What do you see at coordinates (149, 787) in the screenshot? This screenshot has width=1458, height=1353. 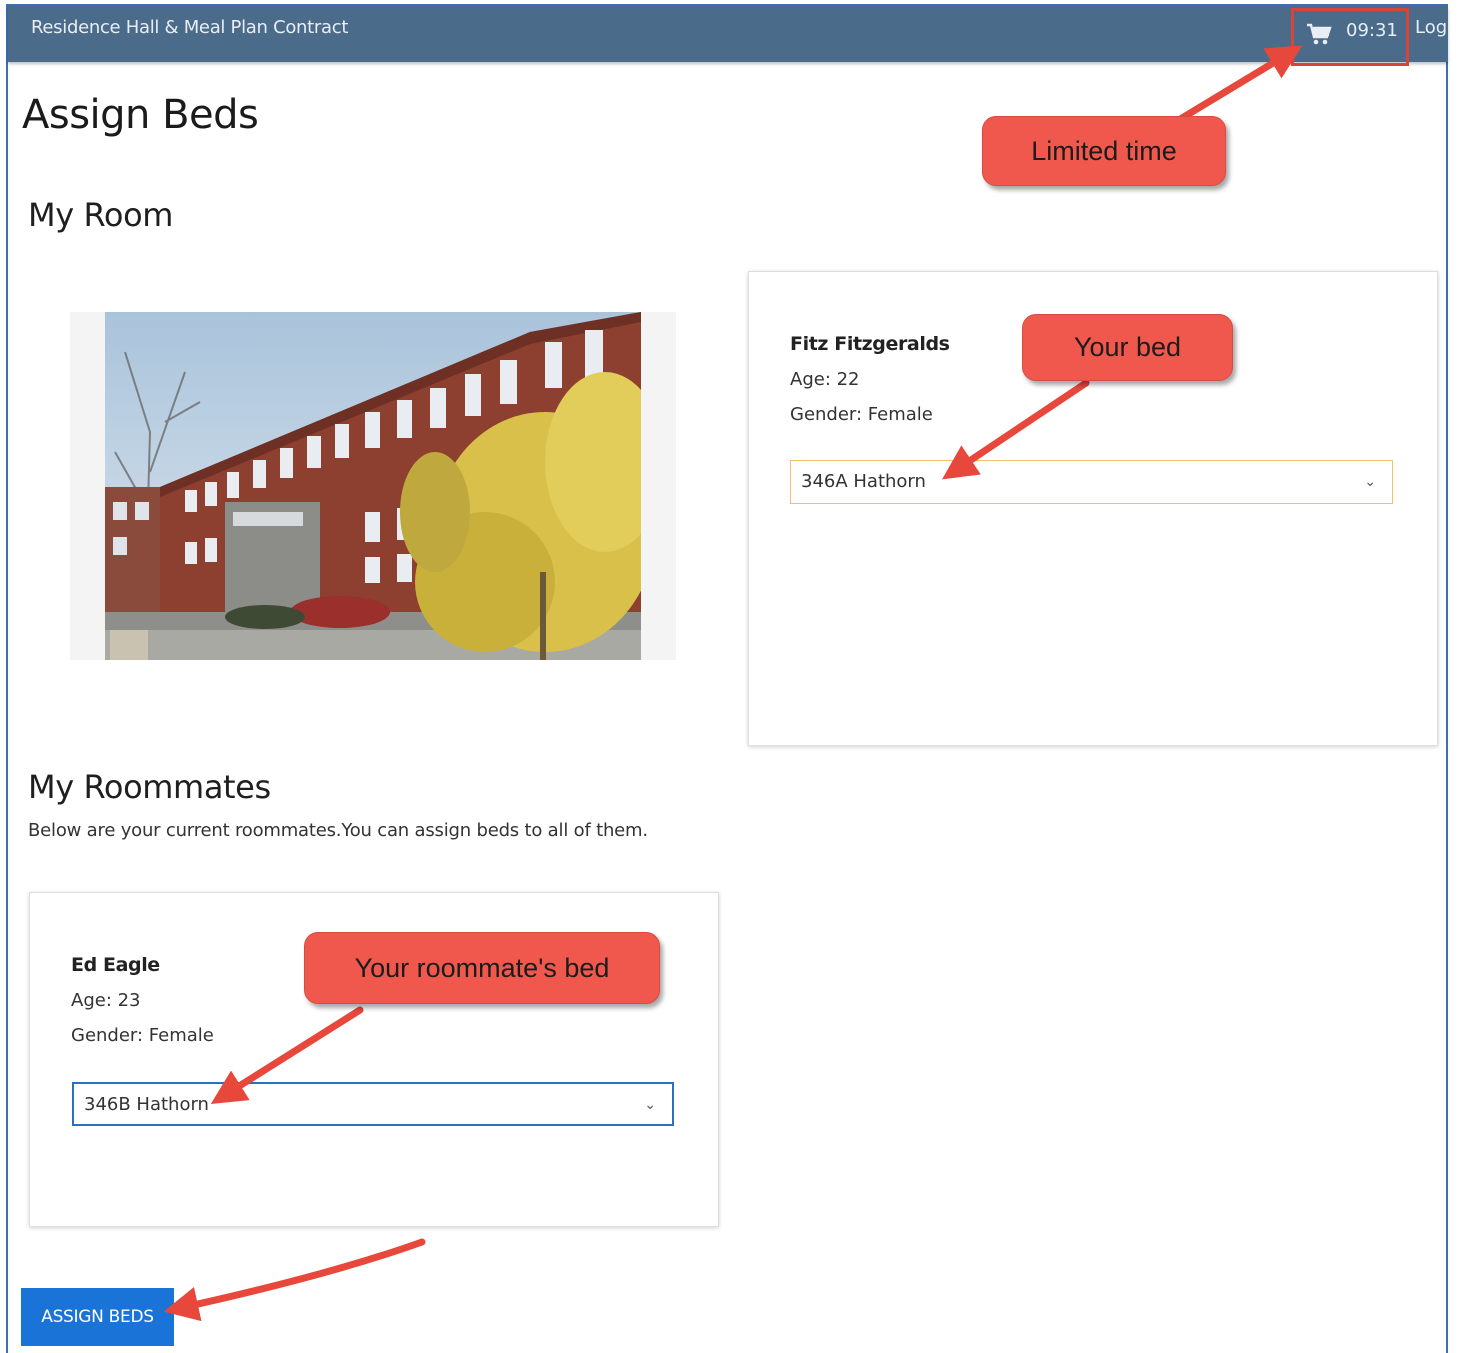 I see `my-roommates-heading: My Roommates` at bounding box center [149, 787].